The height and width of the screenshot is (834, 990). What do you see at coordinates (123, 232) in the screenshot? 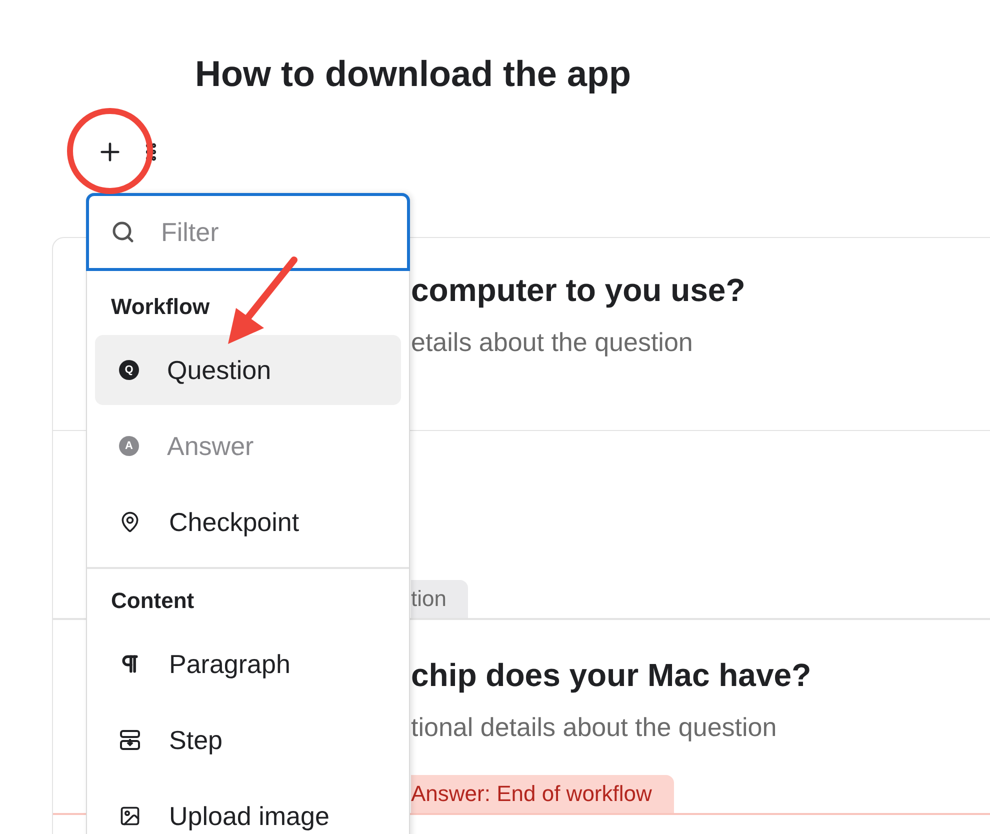
I see `search-icon` at bounding box center [123, 232].